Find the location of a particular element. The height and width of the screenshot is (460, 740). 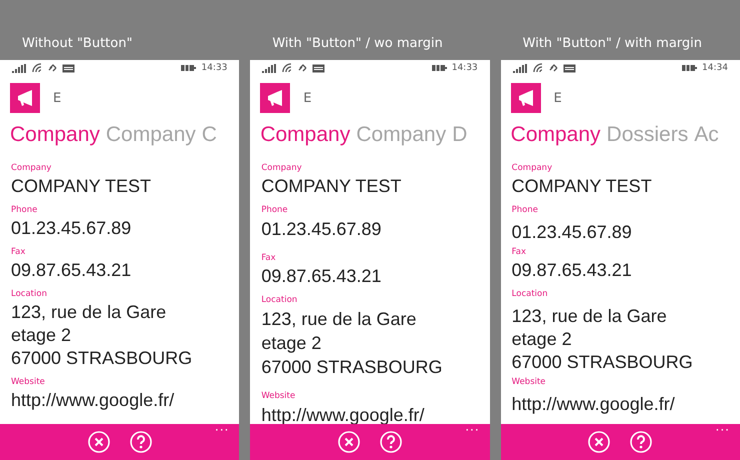

pivot-tab: C is located at coordinates (209, 135).